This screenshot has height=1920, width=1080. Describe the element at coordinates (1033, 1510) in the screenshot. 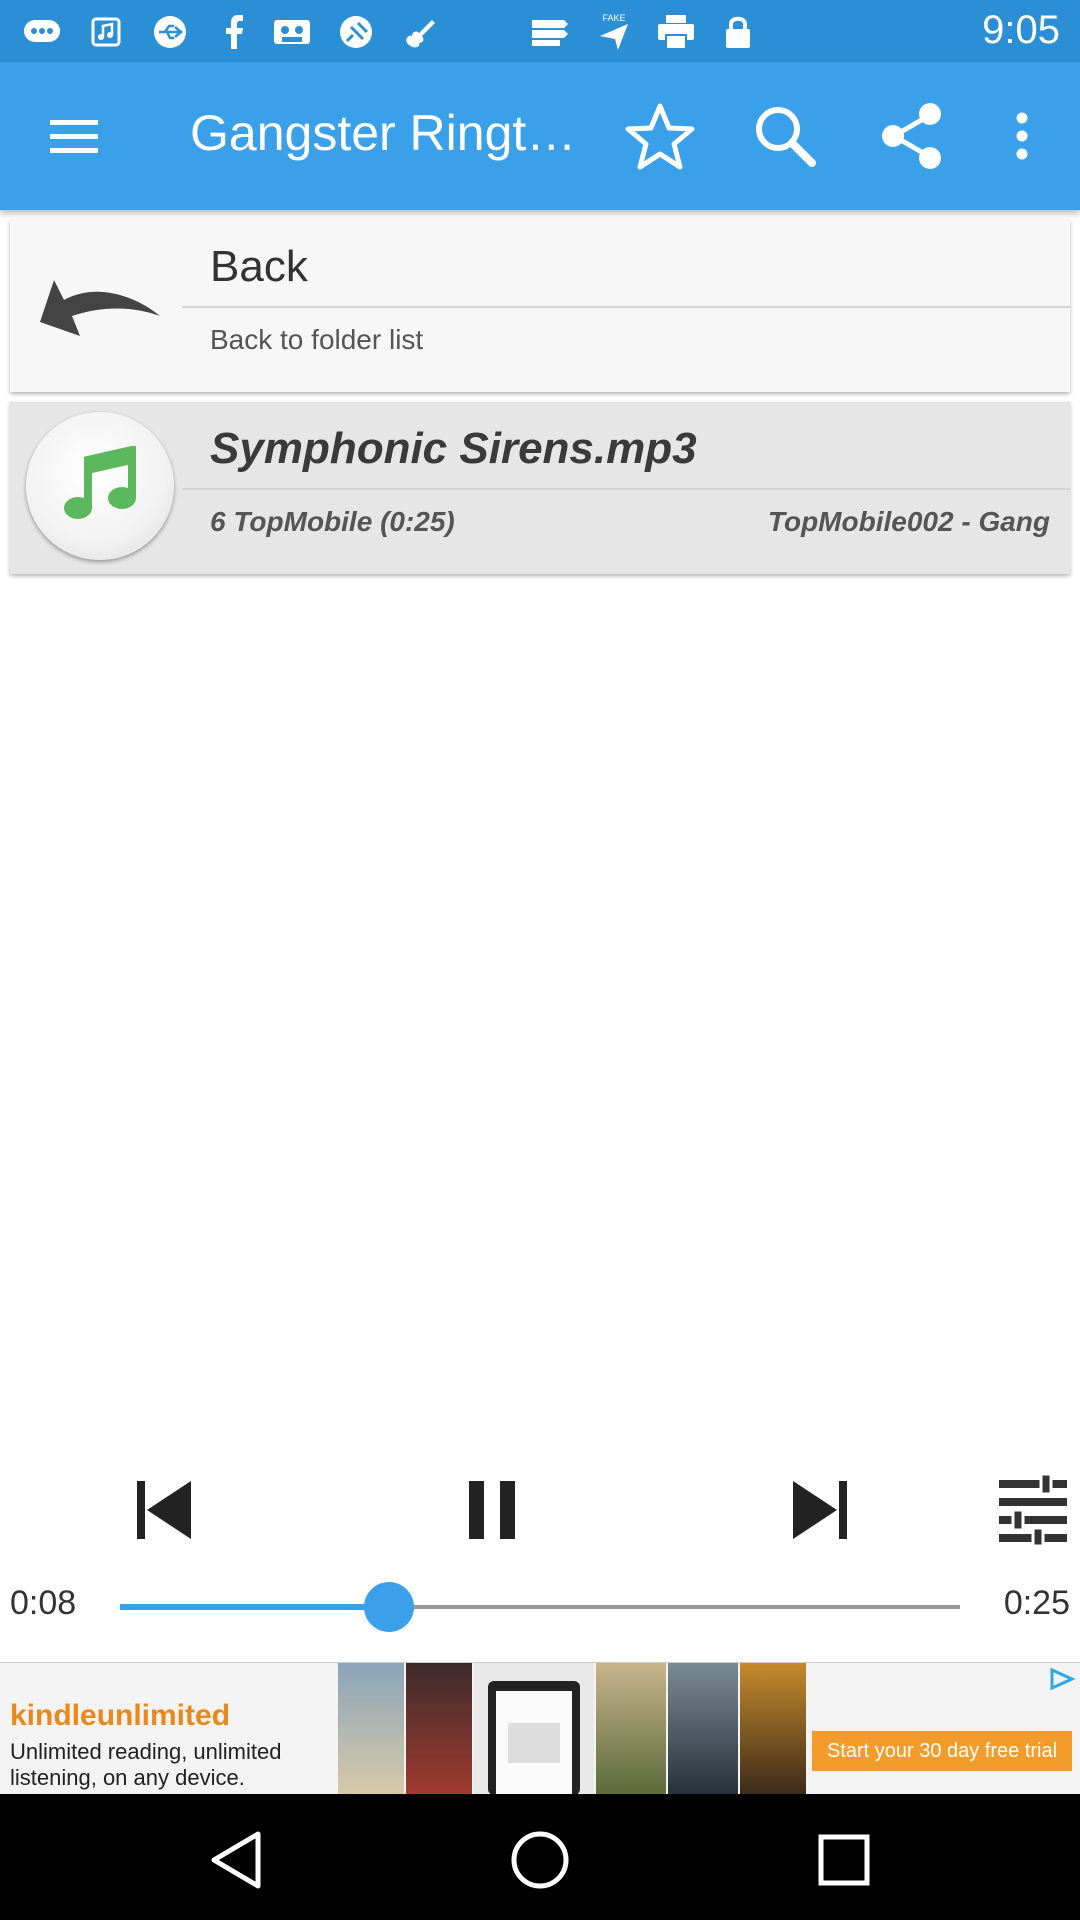

I see `equalizer-icon` at that location.